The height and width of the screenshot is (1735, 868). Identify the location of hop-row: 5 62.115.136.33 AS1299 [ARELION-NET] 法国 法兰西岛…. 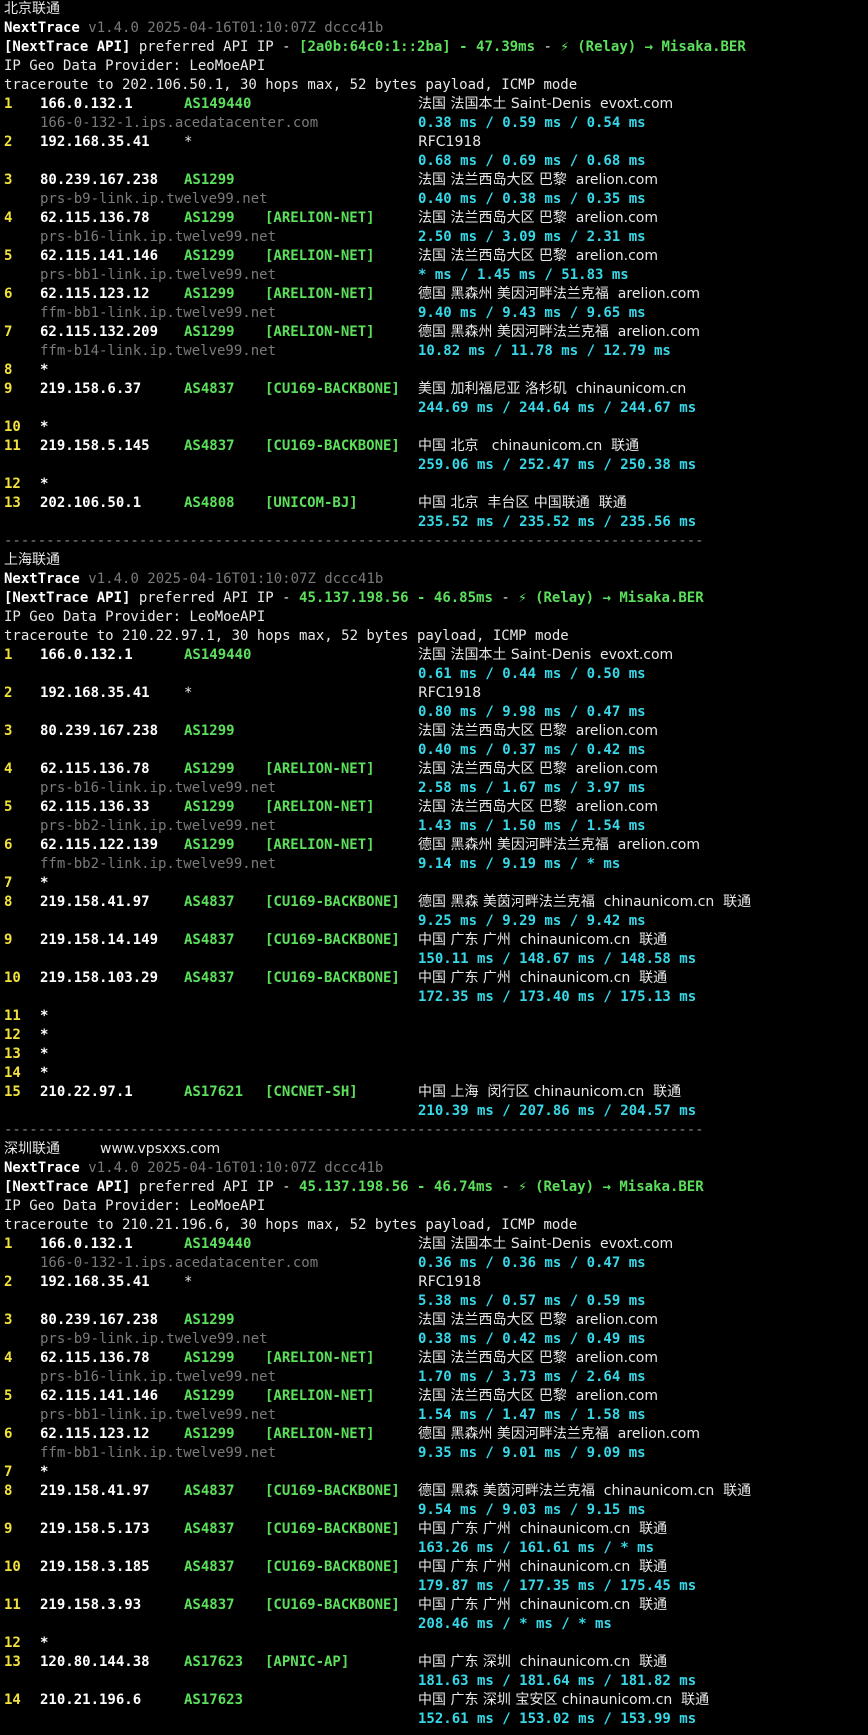
(435, 807).